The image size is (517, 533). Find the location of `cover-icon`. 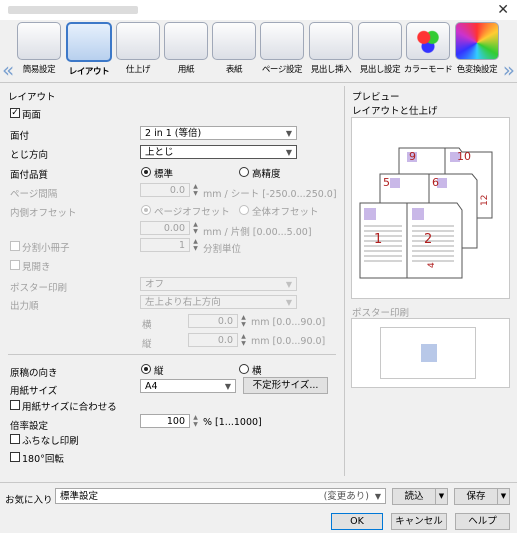

cover-icon is located at coordinates (234, 41).